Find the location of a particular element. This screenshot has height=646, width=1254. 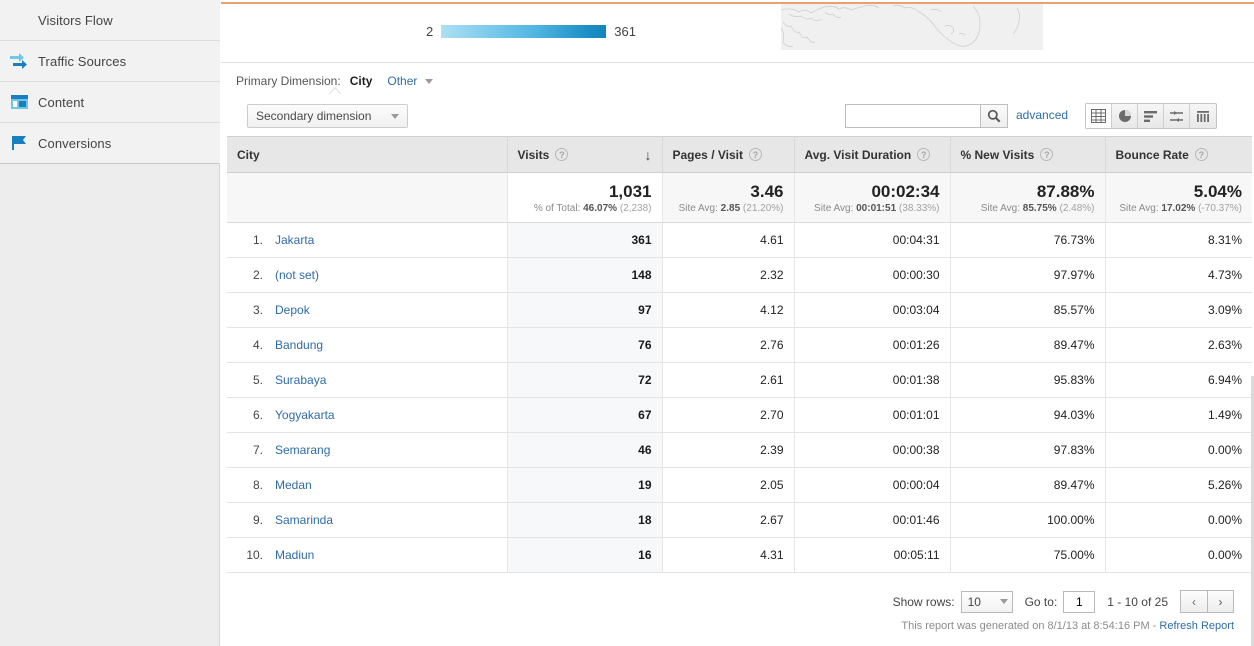

city-link: Jakarta is located at coordinates (294, 240).